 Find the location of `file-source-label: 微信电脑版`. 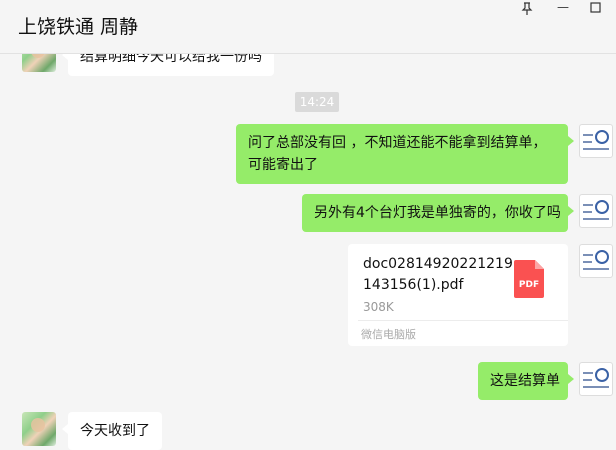

file-source-label: 微信电脑版 is located at coordinates (388, 334).